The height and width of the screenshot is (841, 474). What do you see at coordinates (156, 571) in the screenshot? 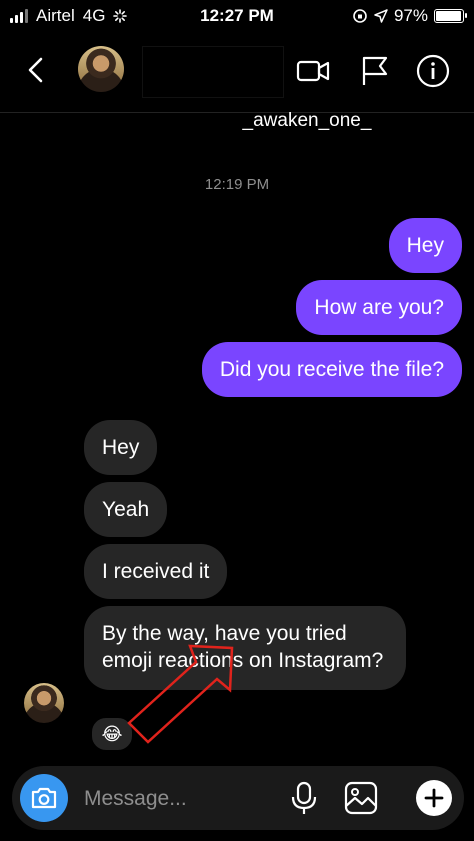
I see `received-message: I received it` at bounding box center [156, 571].